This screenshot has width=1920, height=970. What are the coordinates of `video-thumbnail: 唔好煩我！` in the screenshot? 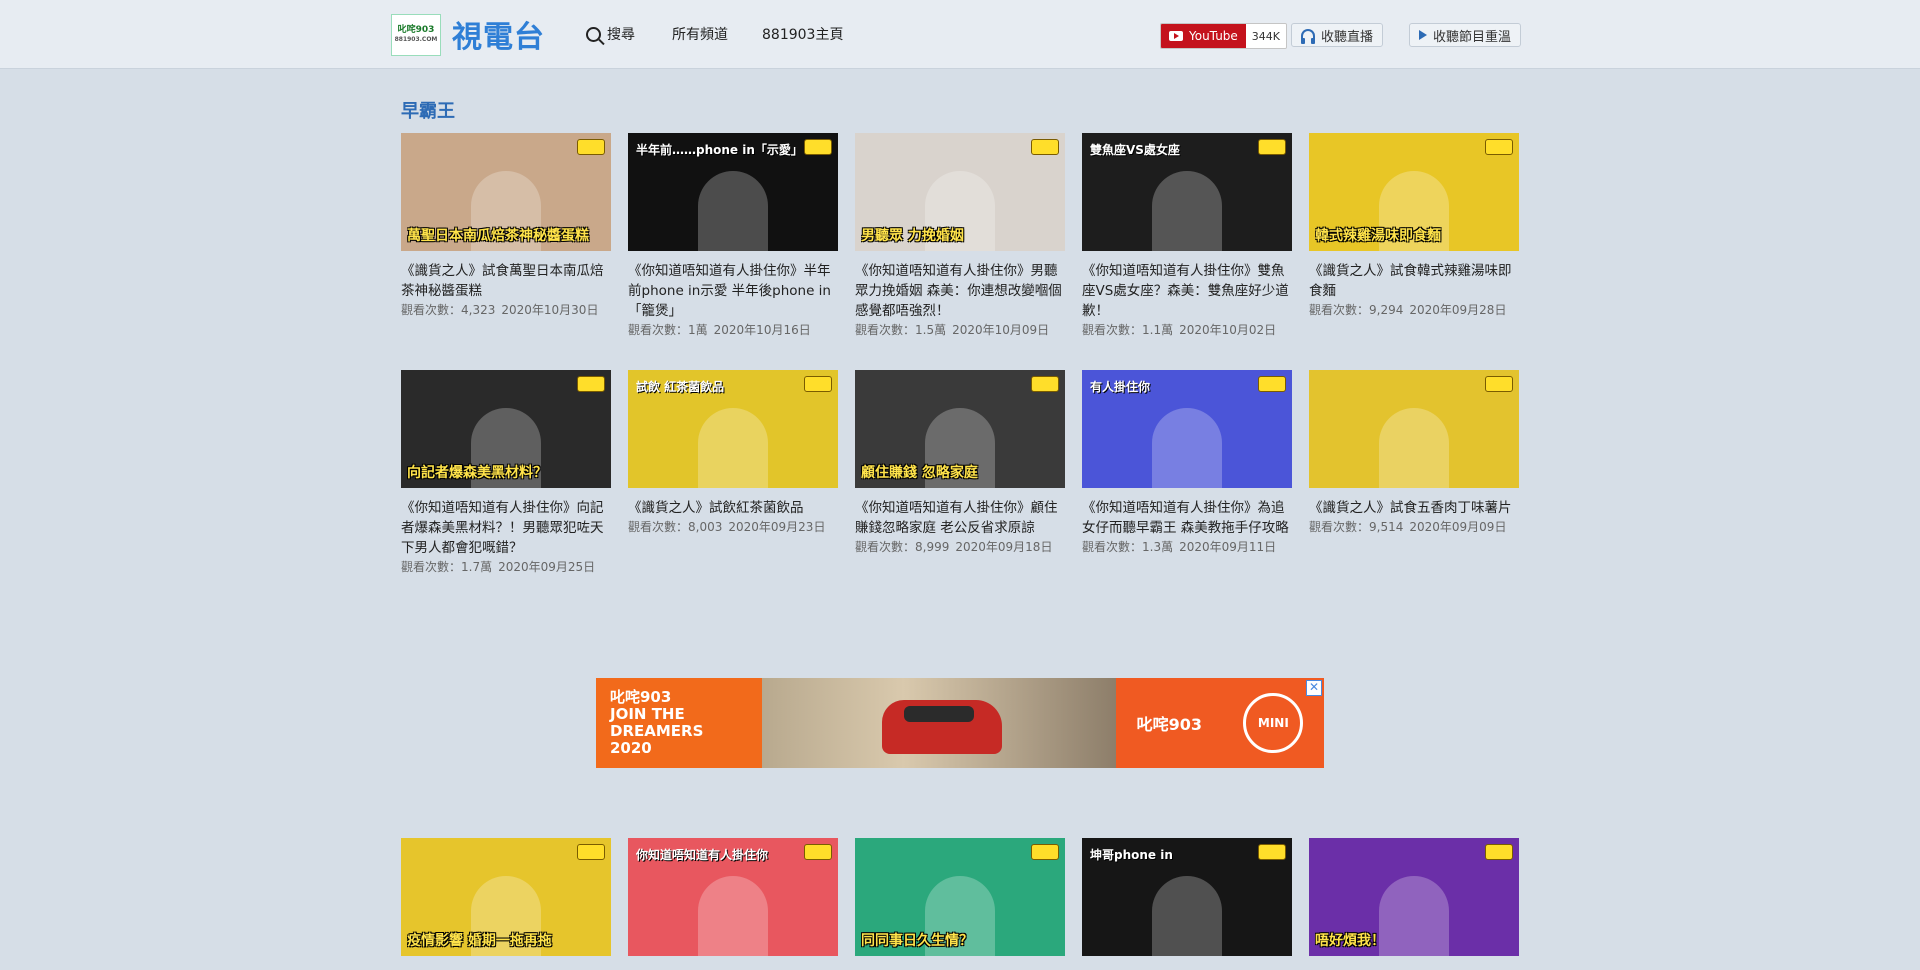 It's located at (1414, 897).